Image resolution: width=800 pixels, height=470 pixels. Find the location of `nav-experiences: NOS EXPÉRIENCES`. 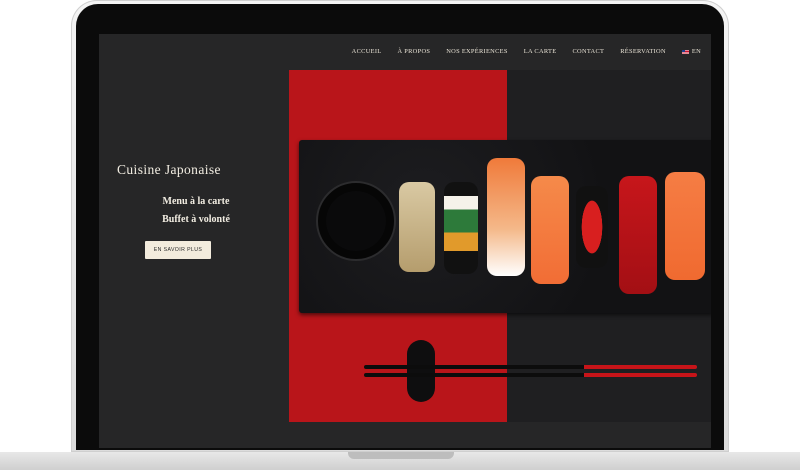

nav-experiences: NOS EXPÉRIENCES is located at coordinates (477, 51).